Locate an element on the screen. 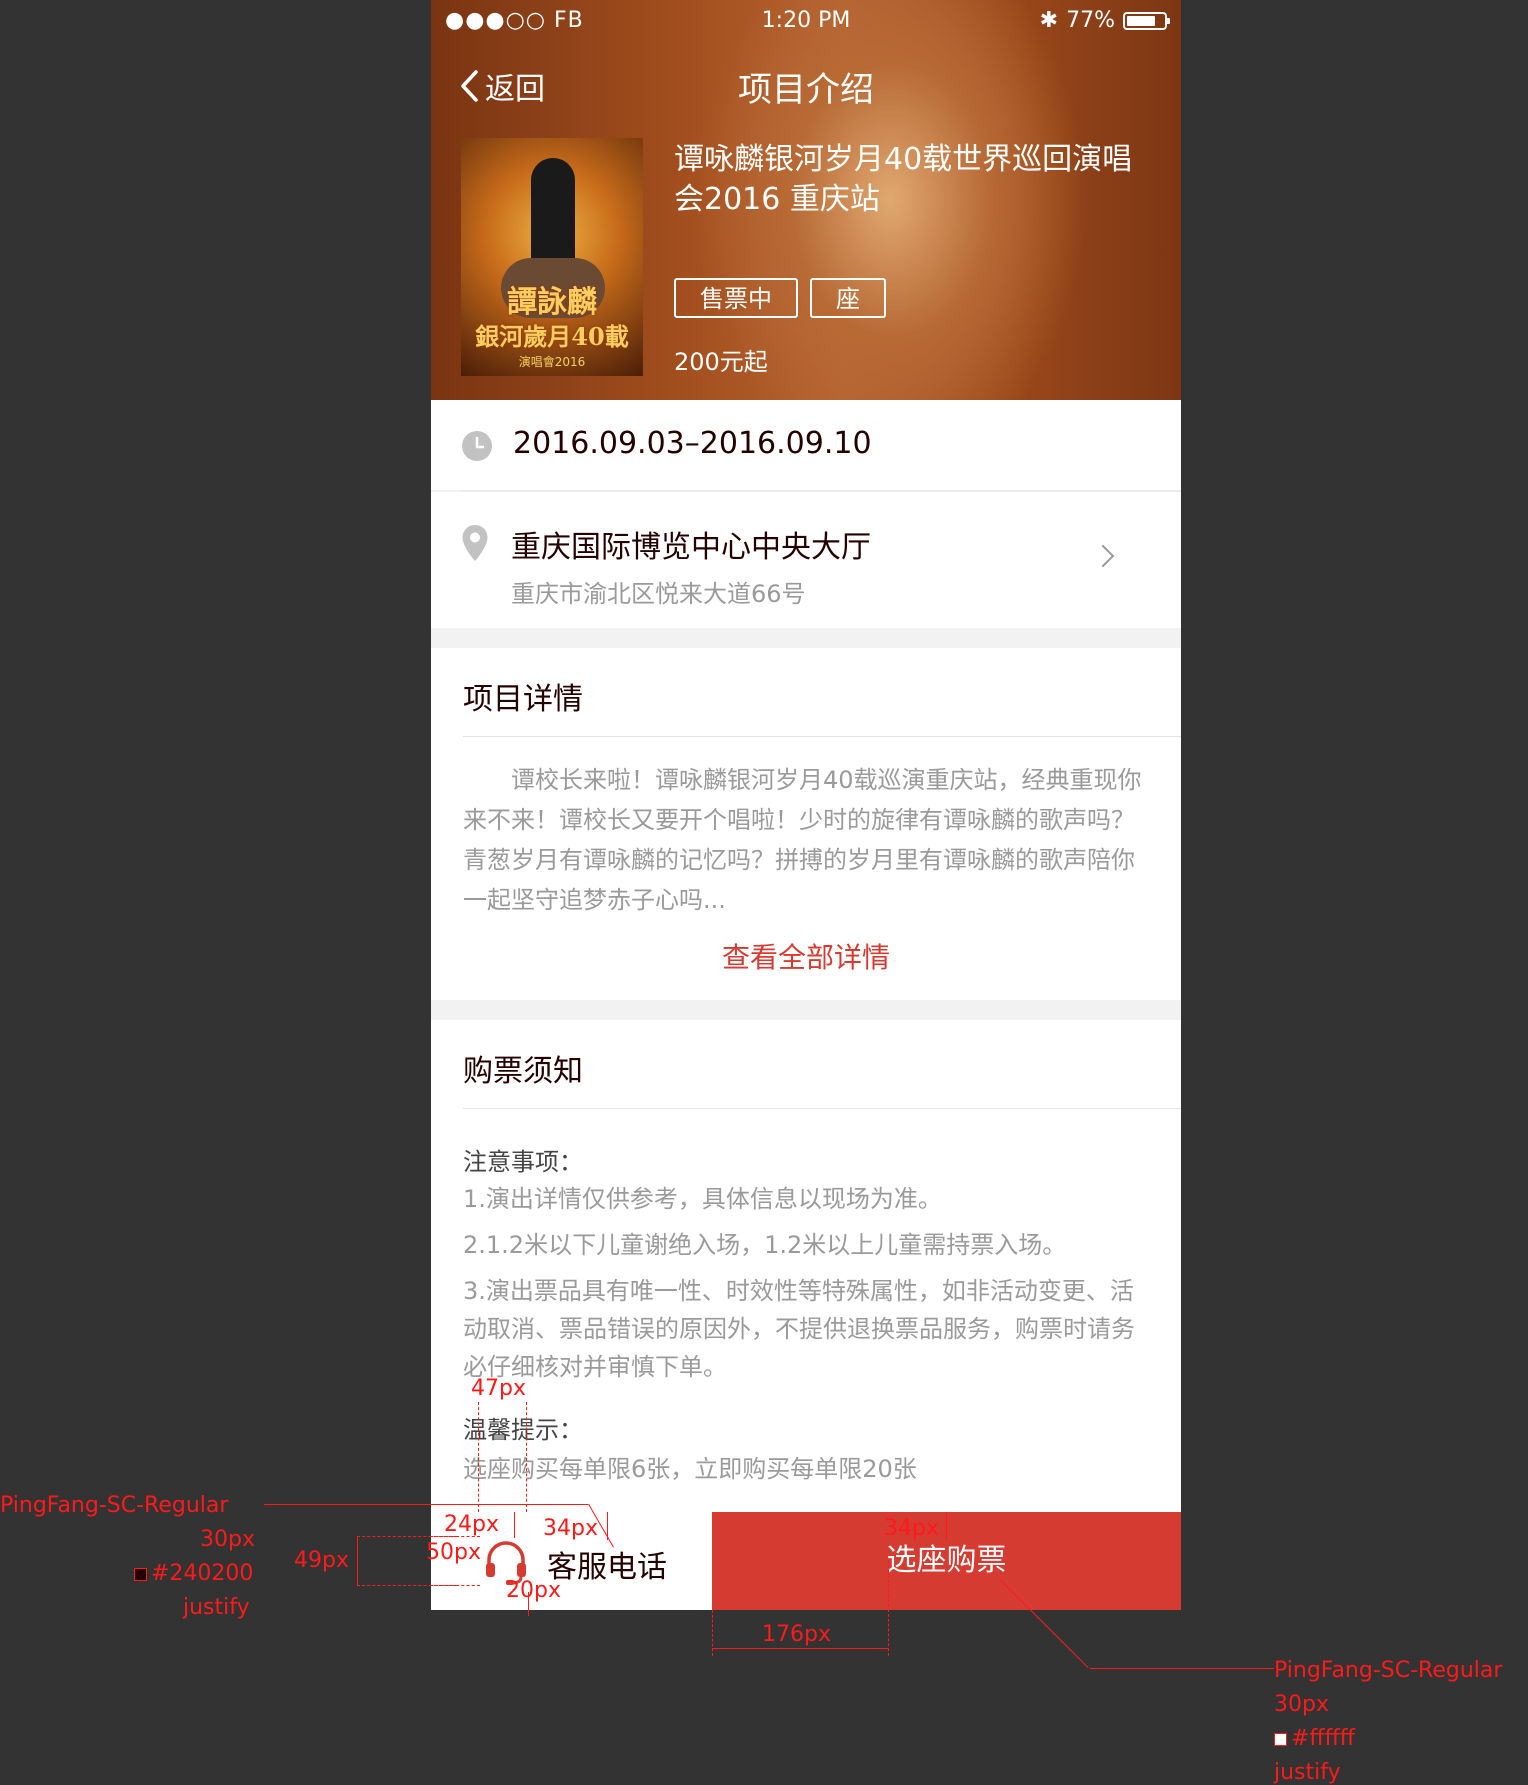 This screenshot has width=1528, height=1785. tag-on-sale: 售票中 is located at coordinates (736, 298).